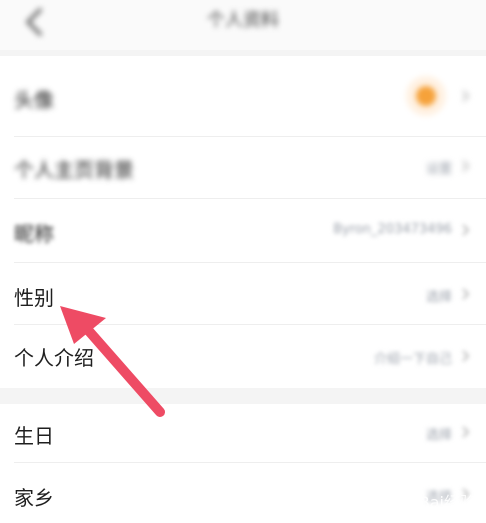 The height and width of the screenshot is (523, 486). Describe the element at coordinates (243, 294) in the screenshot. I see `row-gender: 性别 选择` at that location.